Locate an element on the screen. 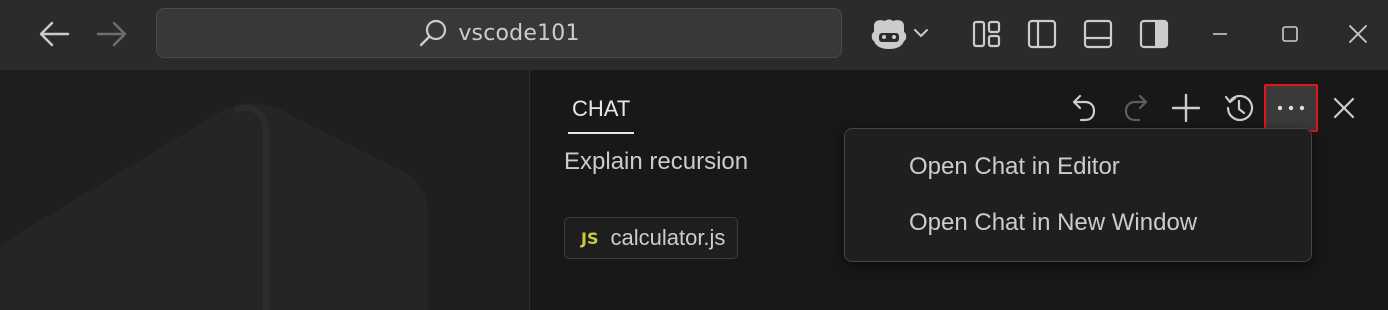 Image resolution: width=1388 pixels, height=310 pixels. sidebar-left-icon is located at coordinates (1042, 34).